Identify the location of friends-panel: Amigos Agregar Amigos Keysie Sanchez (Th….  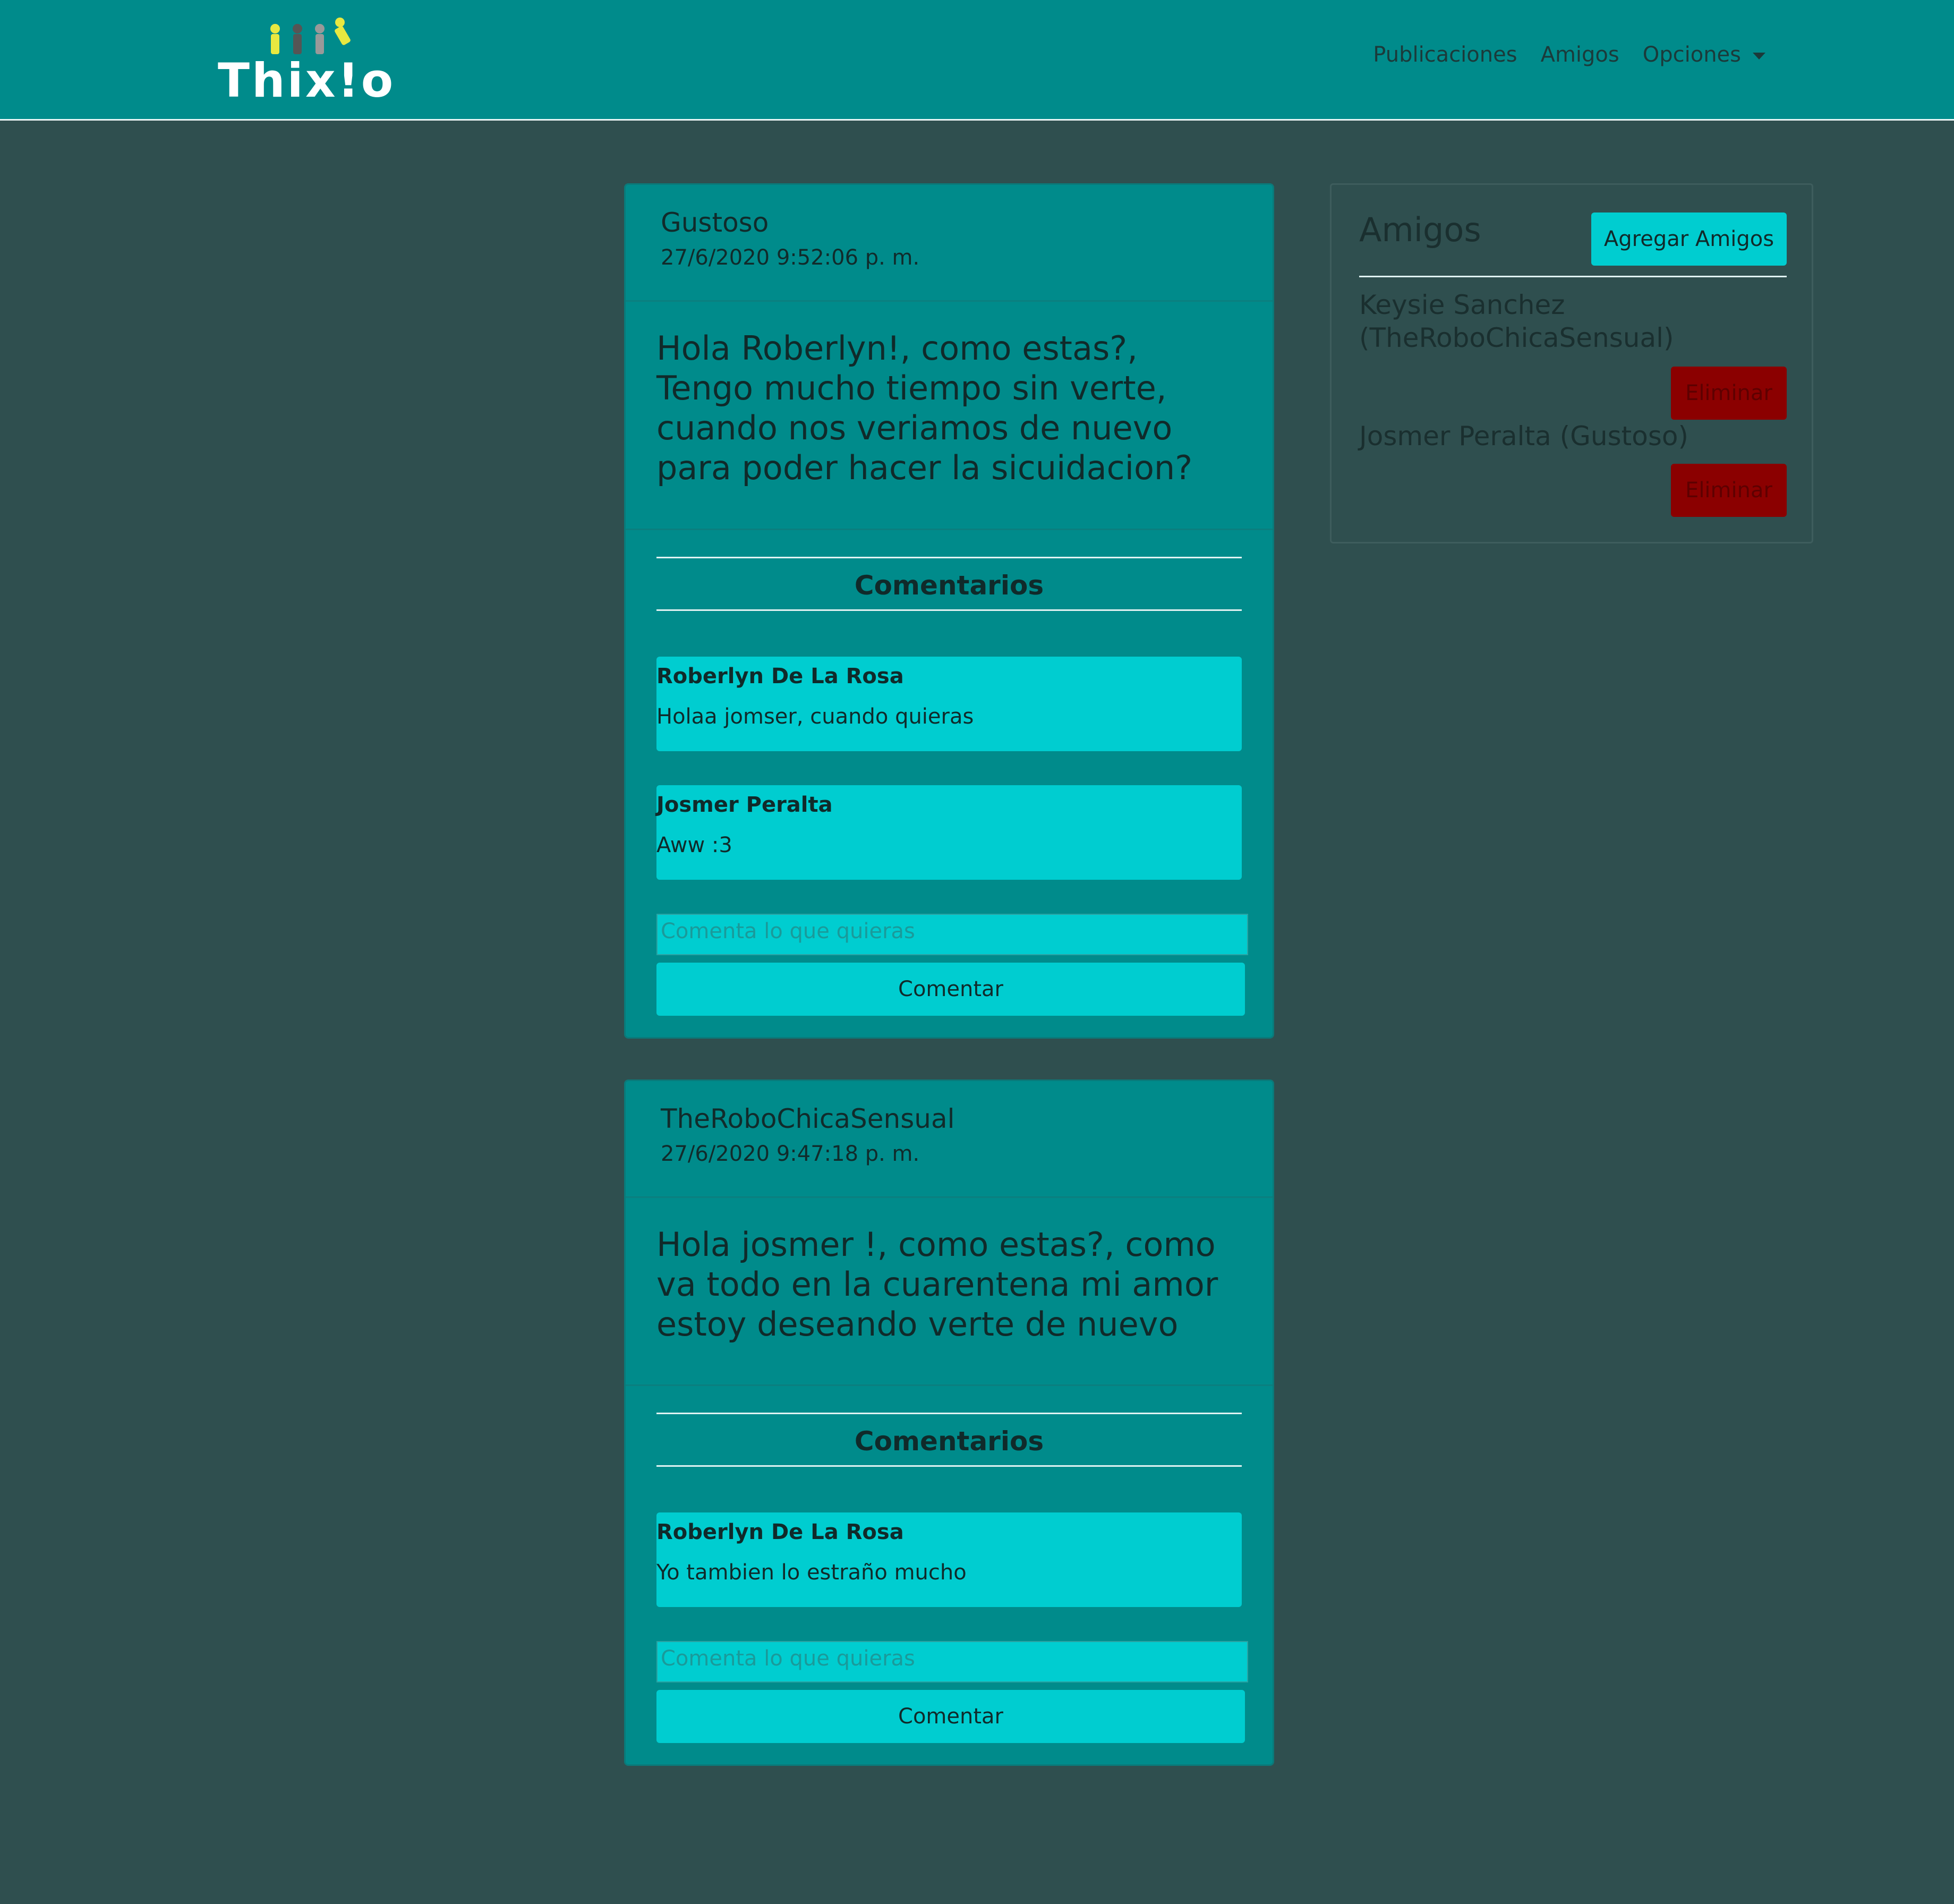
(1571, 363).